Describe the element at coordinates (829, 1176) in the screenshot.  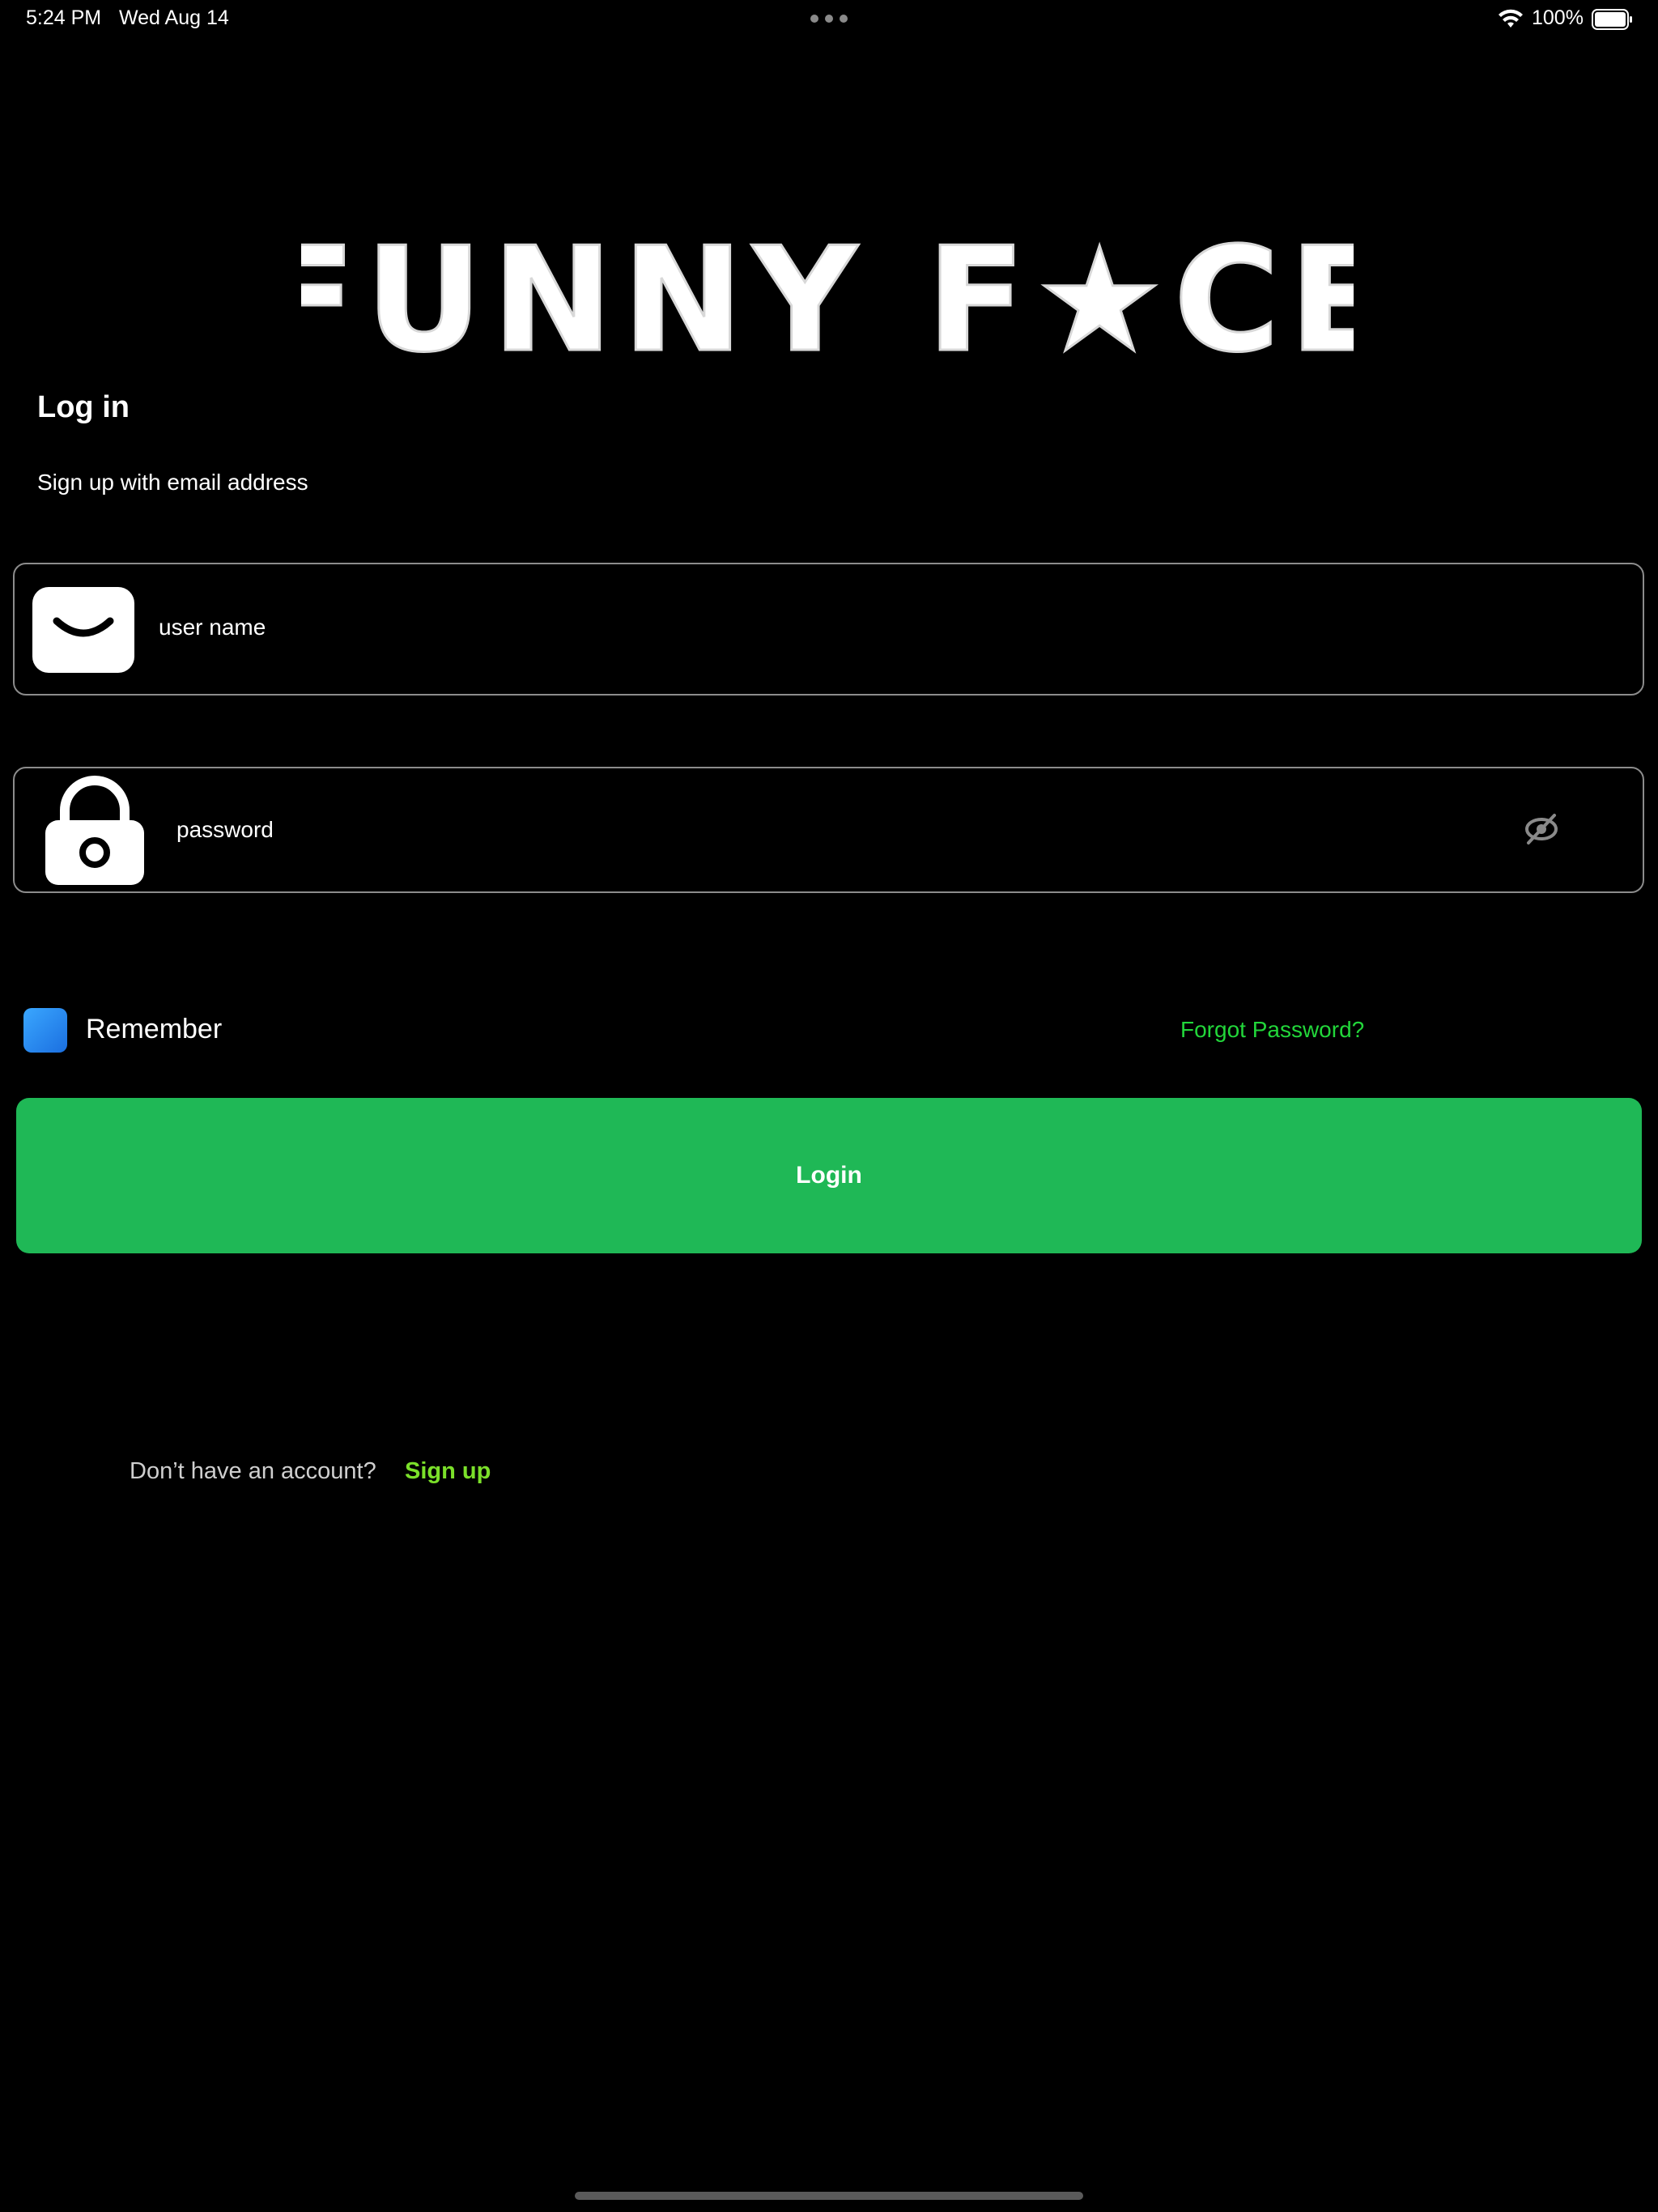
I see `login-button: Login` at that location.